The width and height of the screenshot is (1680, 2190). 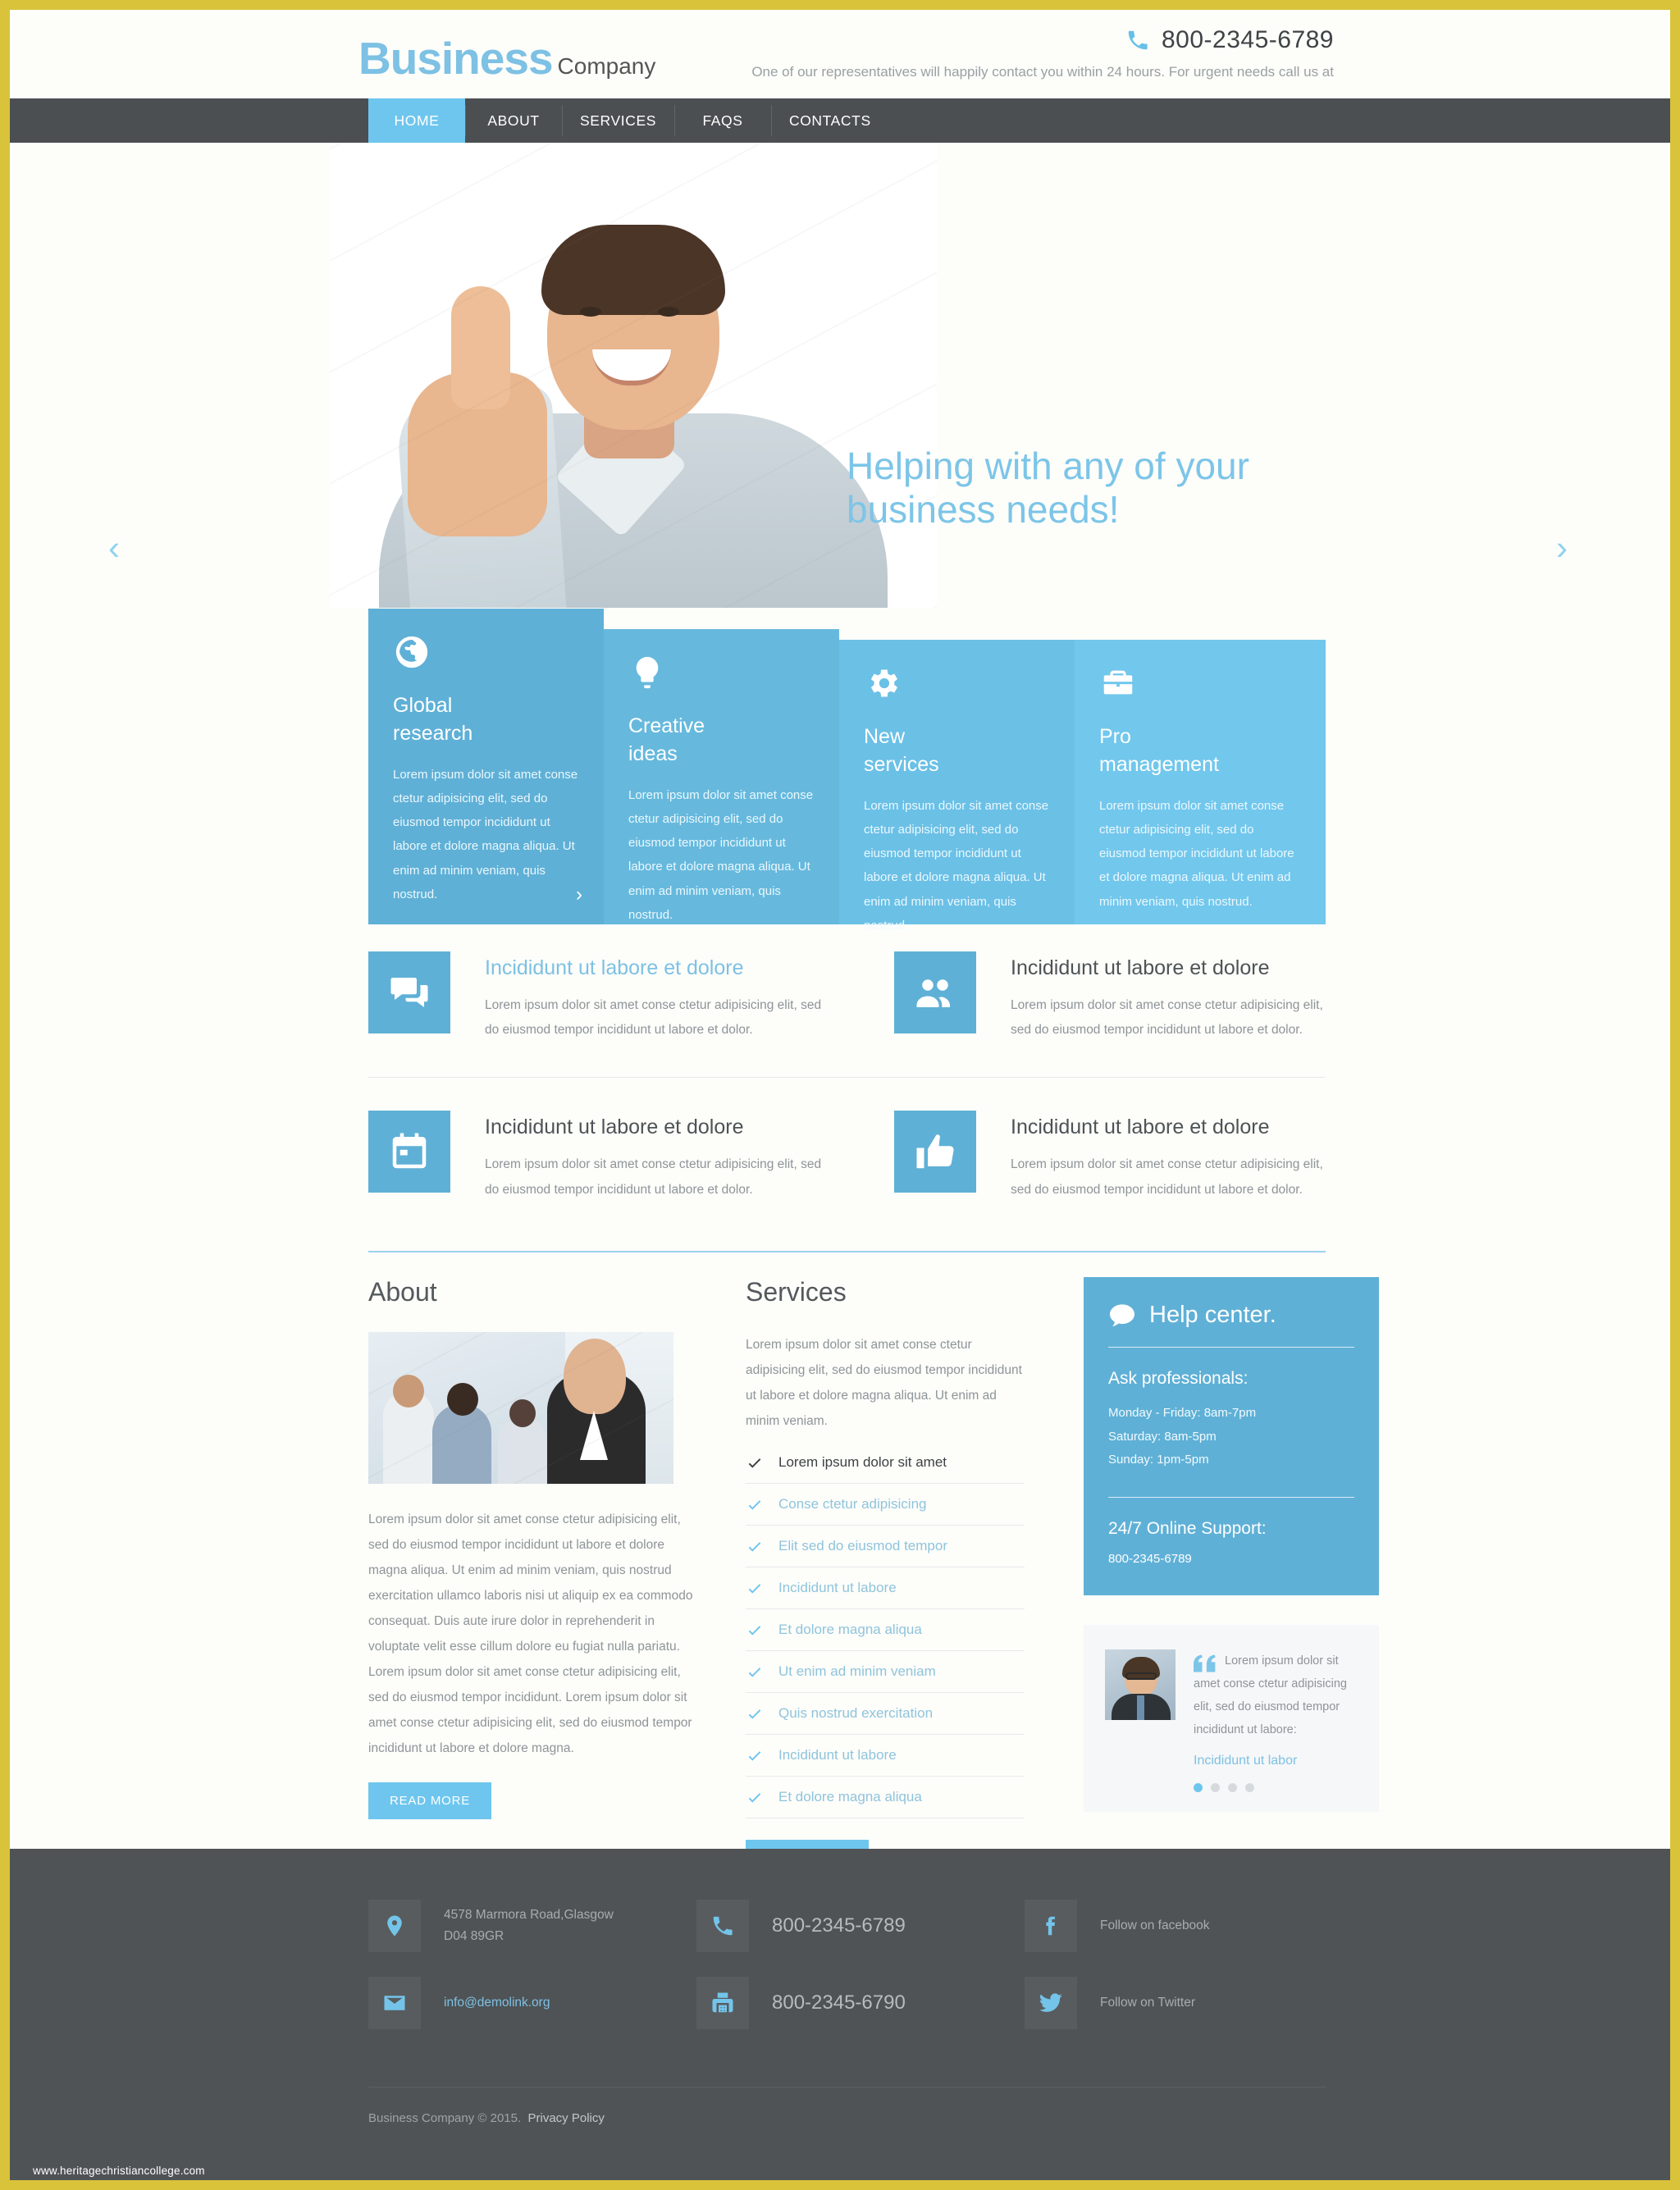 I want to click on help-hours-line: Saturday: 8am-5pm, so click(x=1163, y=1436).